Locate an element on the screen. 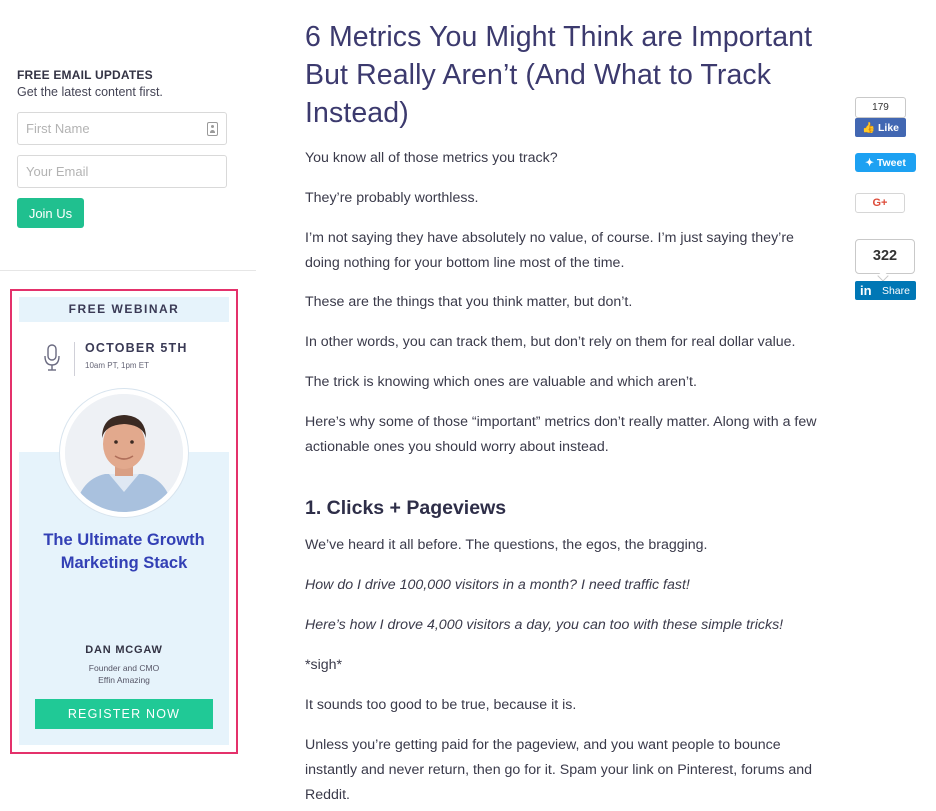  facebook-like-button: 👍 Like is located at coordinates (880, 127).